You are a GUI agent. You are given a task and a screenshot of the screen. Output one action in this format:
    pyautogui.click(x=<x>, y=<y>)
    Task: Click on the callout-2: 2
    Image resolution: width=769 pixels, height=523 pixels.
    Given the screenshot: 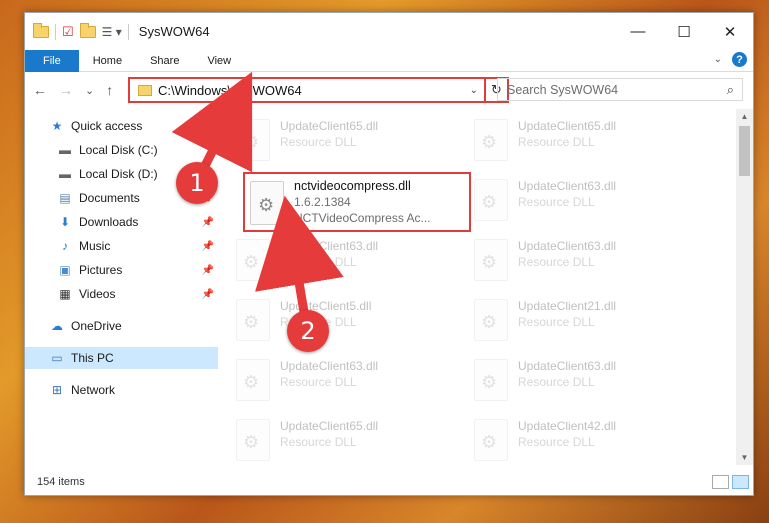 What is the action you would take?
    pyautogui.click(x=308, y=331)
    